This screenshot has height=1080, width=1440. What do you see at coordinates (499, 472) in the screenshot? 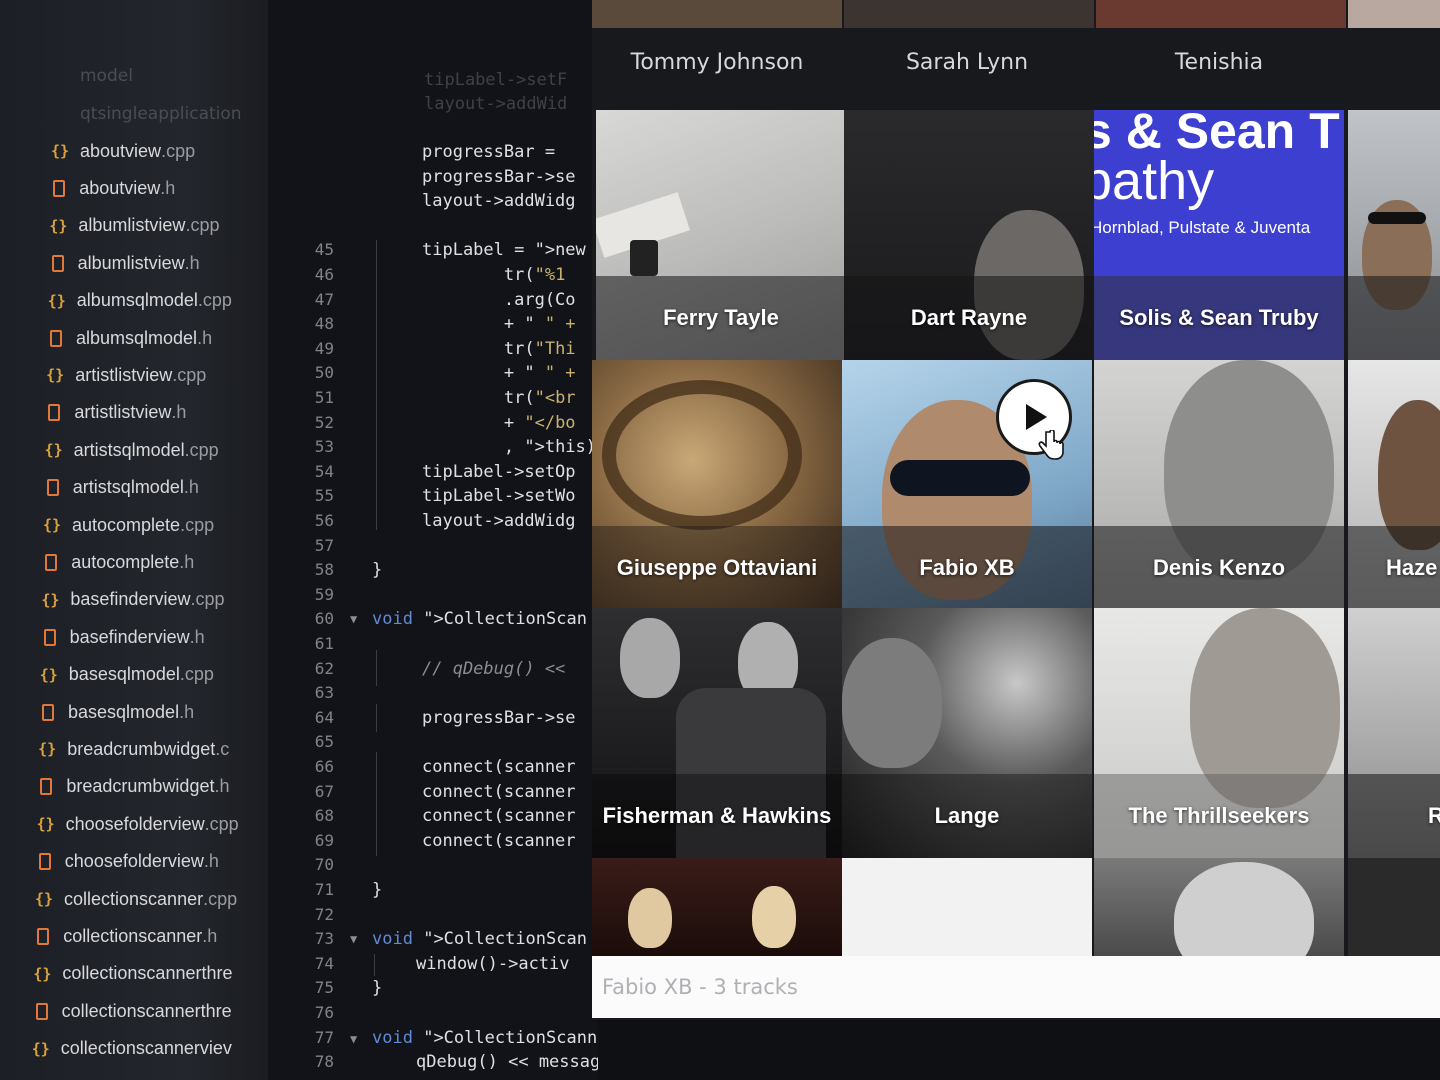
I see `code-line: tipLabel->setOp` at bounding box center [499, 472].